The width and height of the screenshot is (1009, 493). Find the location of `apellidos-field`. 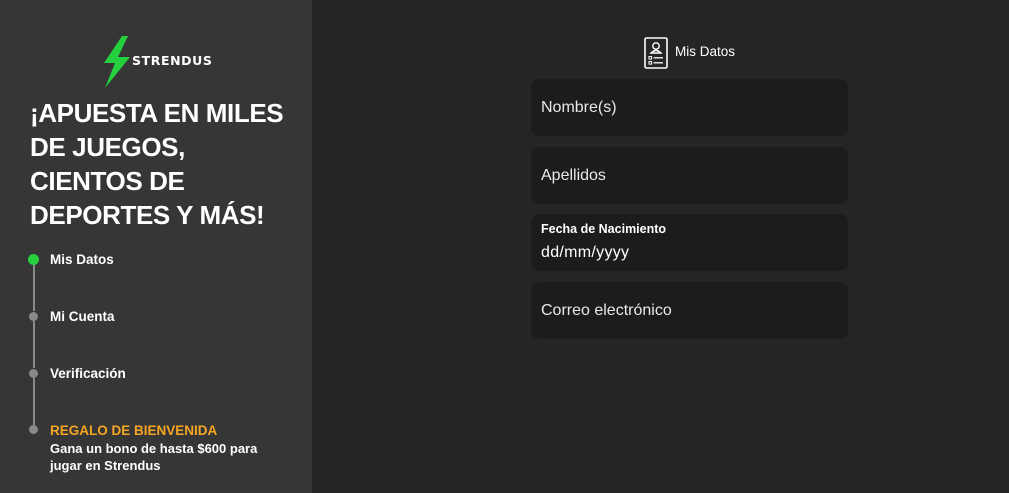

apellidos-field is located at coordinates (689, 175).